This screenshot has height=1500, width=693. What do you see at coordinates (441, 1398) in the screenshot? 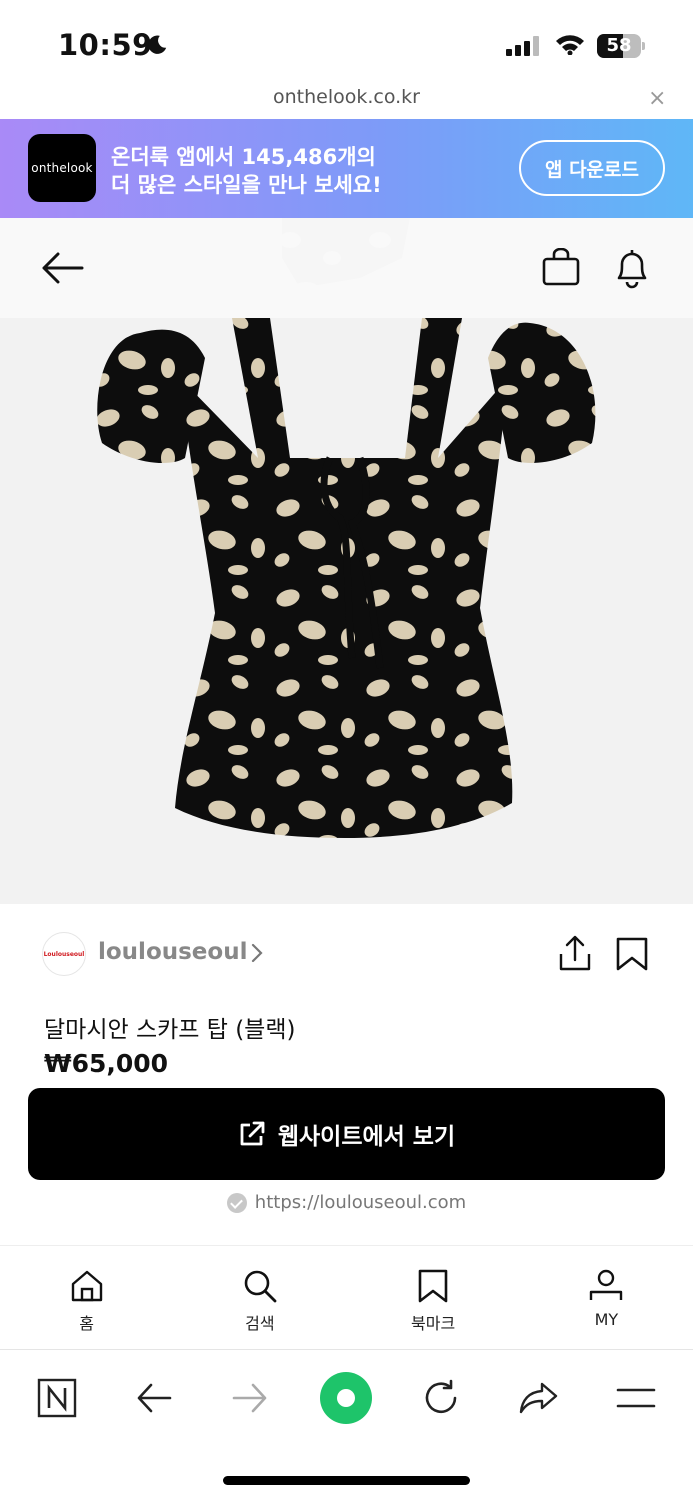
I see `reload-icon` at bounding box center [441, 1398].